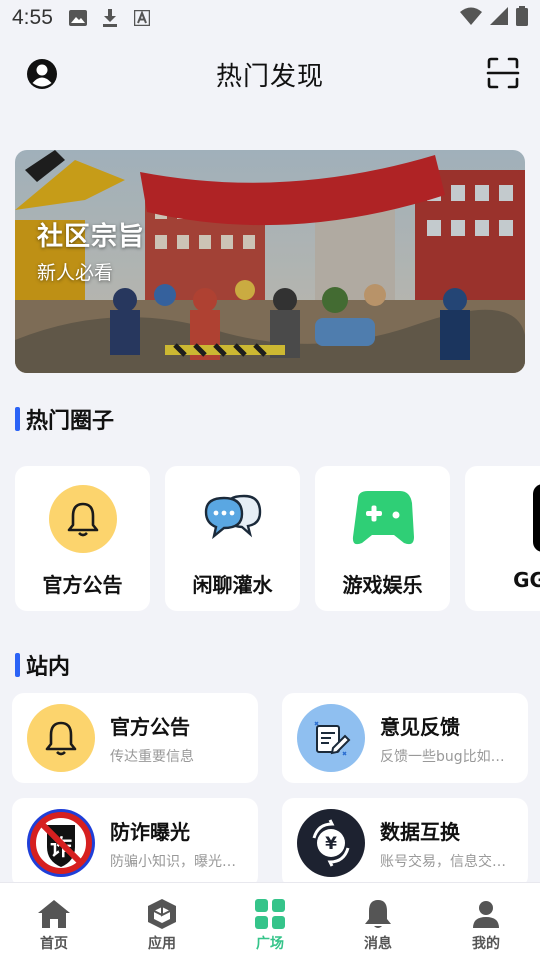 The image size is (540, 960). I want to click on banner-subtitle: 新人必看, so click(75, 273).